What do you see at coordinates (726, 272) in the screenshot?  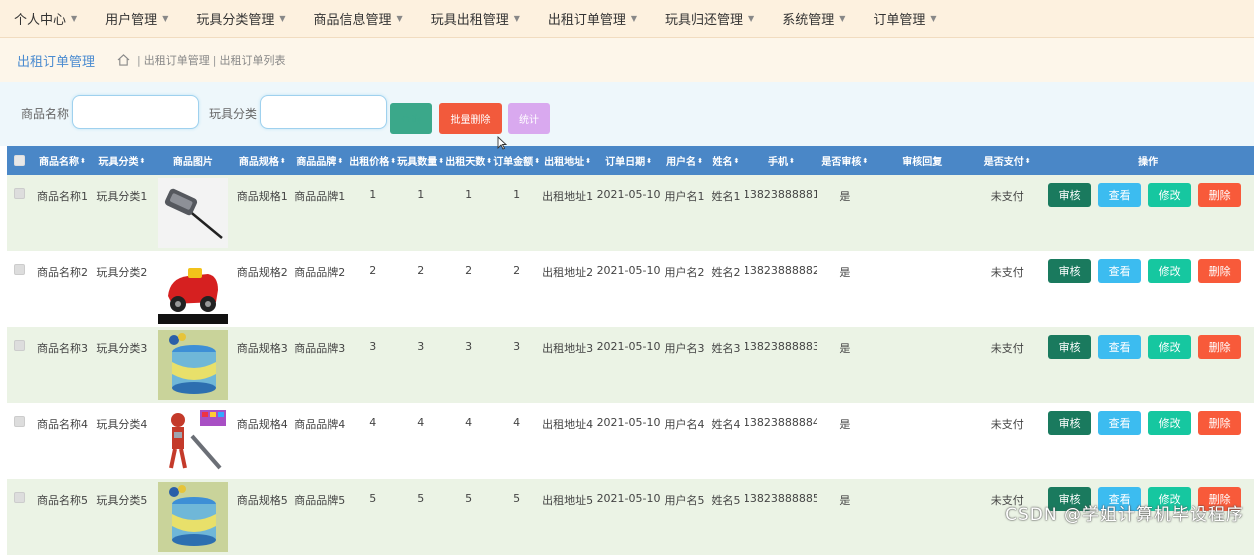 I see `cell-realname: 姓名2` at bounding box center [726, 272].